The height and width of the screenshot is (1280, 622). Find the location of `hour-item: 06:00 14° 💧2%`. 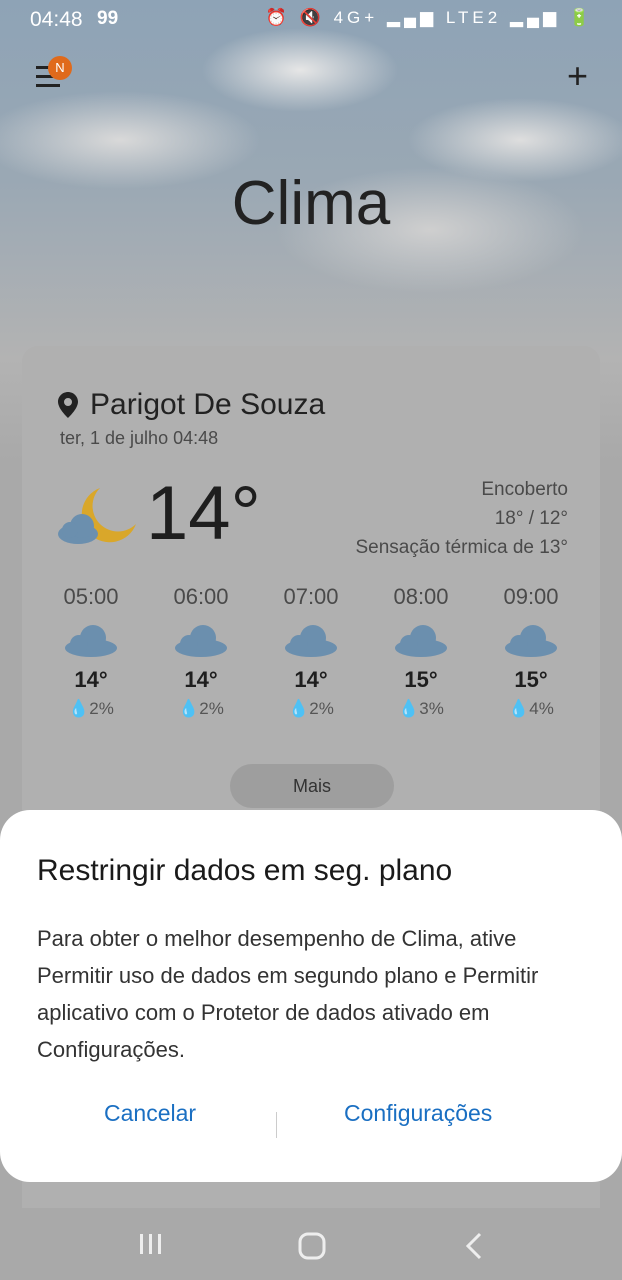

hour-item: 06:00 14° 💧2% is located at coordinates (201, 651).